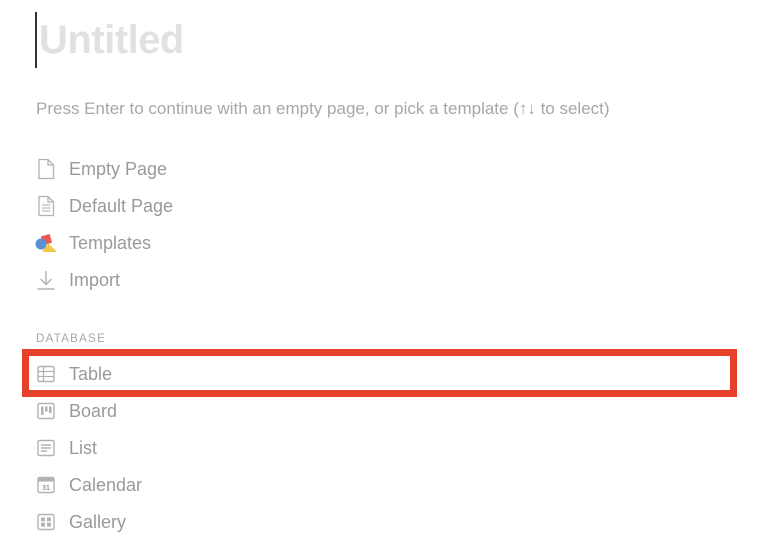  Describe the element at coordinates (46, 169) in the screenshot. I see `empty-page-icon` at that location.